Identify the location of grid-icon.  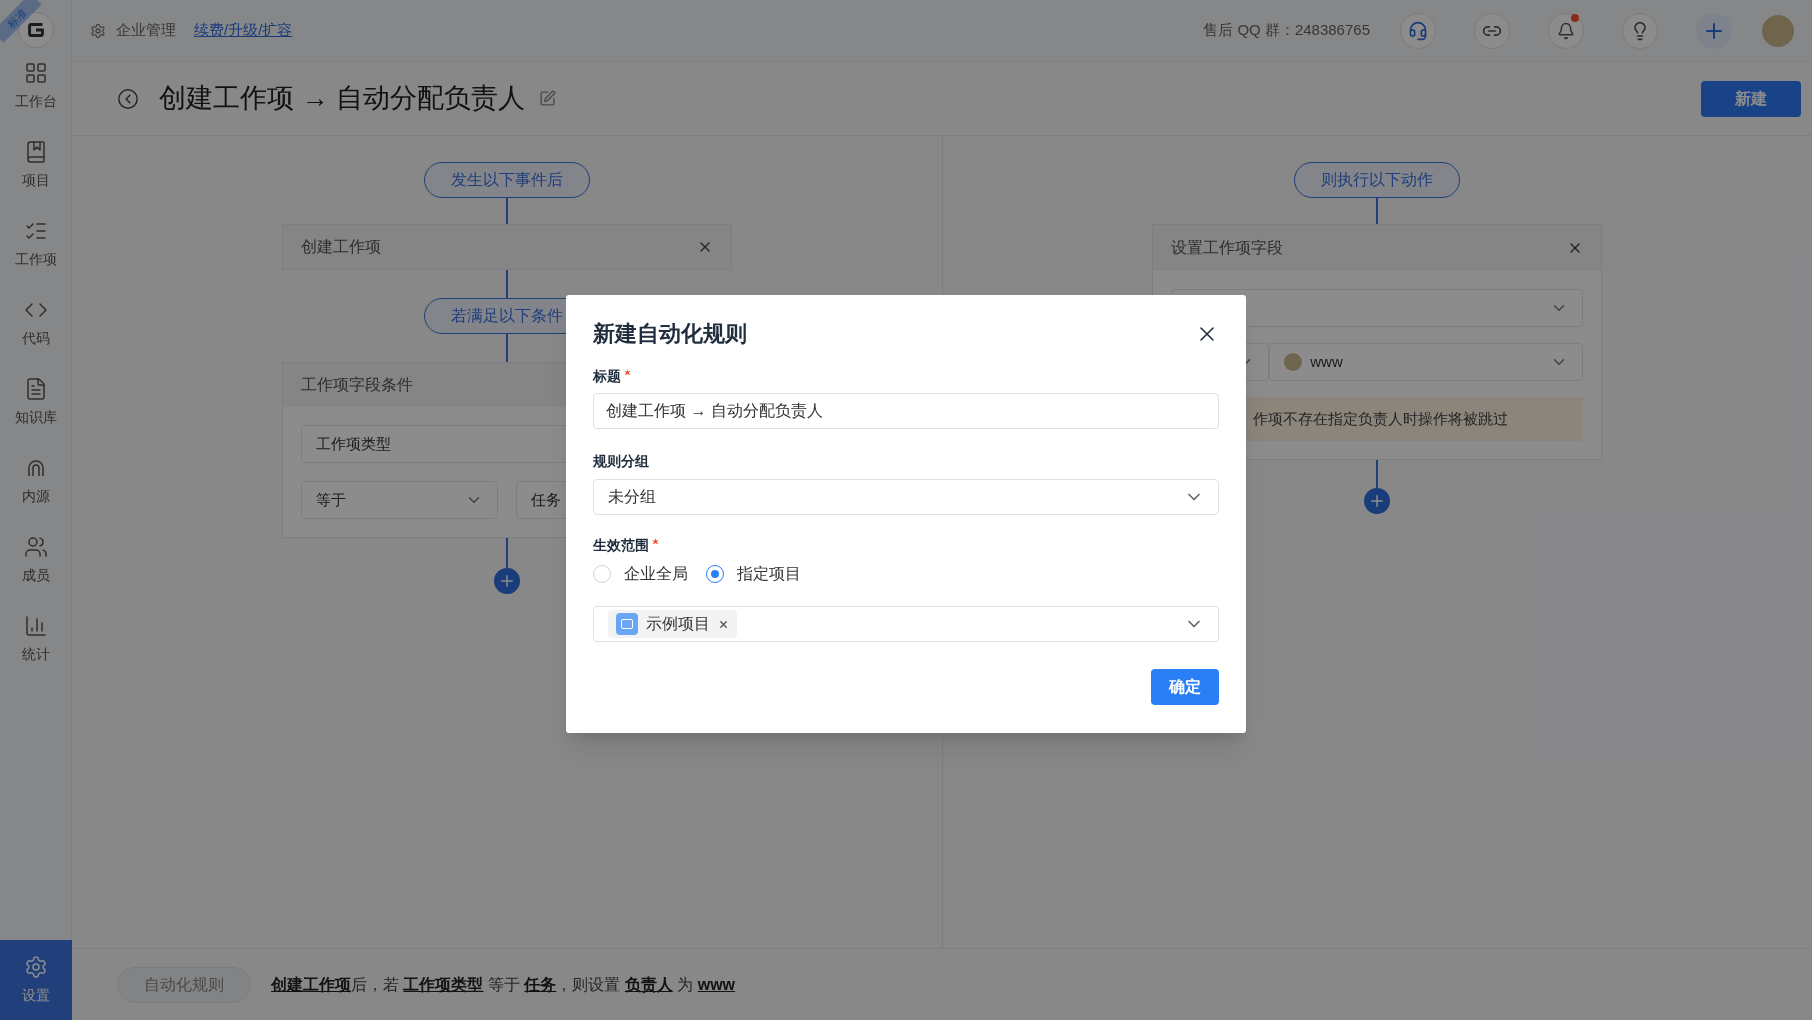
(35, 73).